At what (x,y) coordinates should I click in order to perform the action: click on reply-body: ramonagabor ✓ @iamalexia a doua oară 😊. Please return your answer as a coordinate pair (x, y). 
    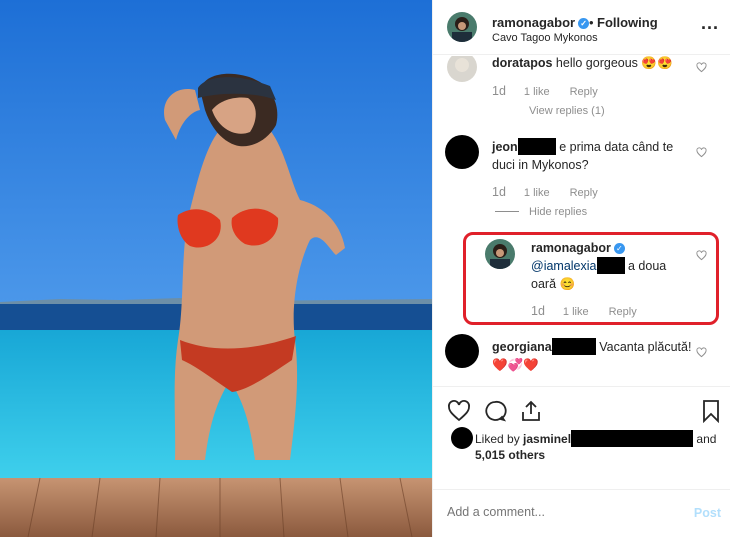
    Looking at the image, I should click on (611, 266).